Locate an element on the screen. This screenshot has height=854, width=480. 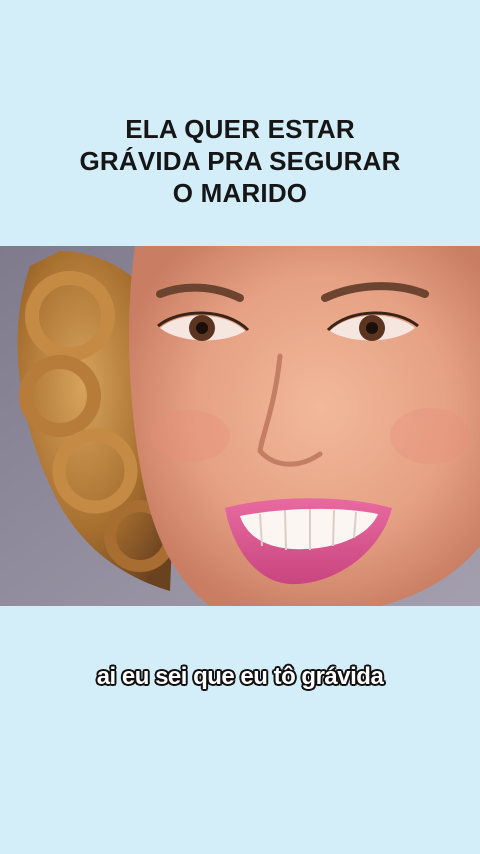
title-line: O MARIDO is located at coordinates (240, 193).